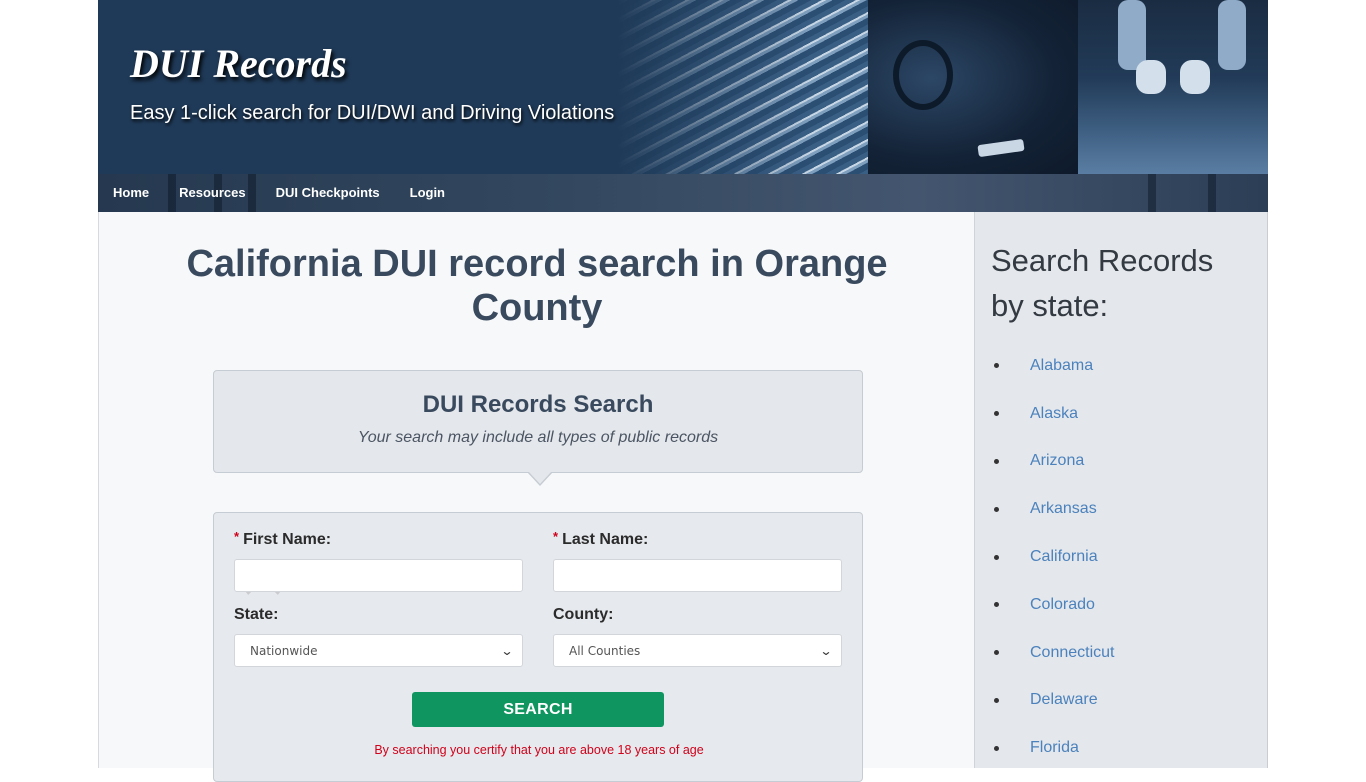 The width and height of the screenshot is (1366, 782). I want to click on first-name-label-text: First Name:, so click(287, 539).